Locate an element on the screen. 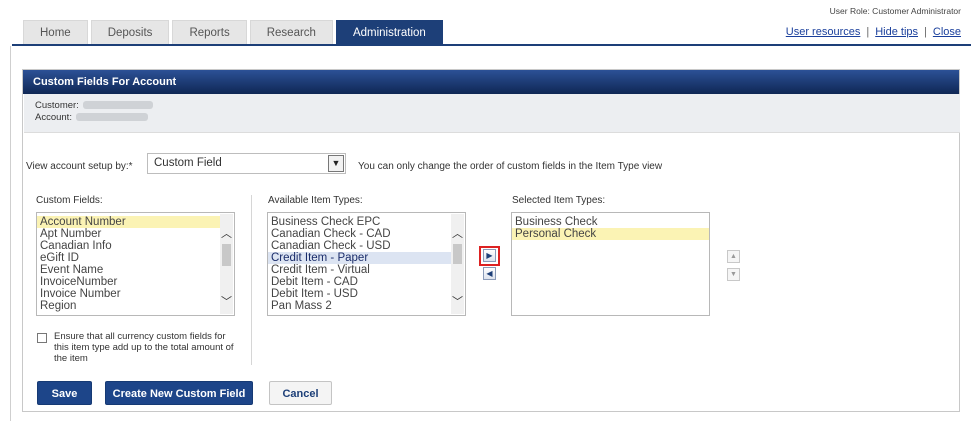 The height and width of the screenshot is (421, 971). tab-reports: Reports is located at coordinates (209, 32).